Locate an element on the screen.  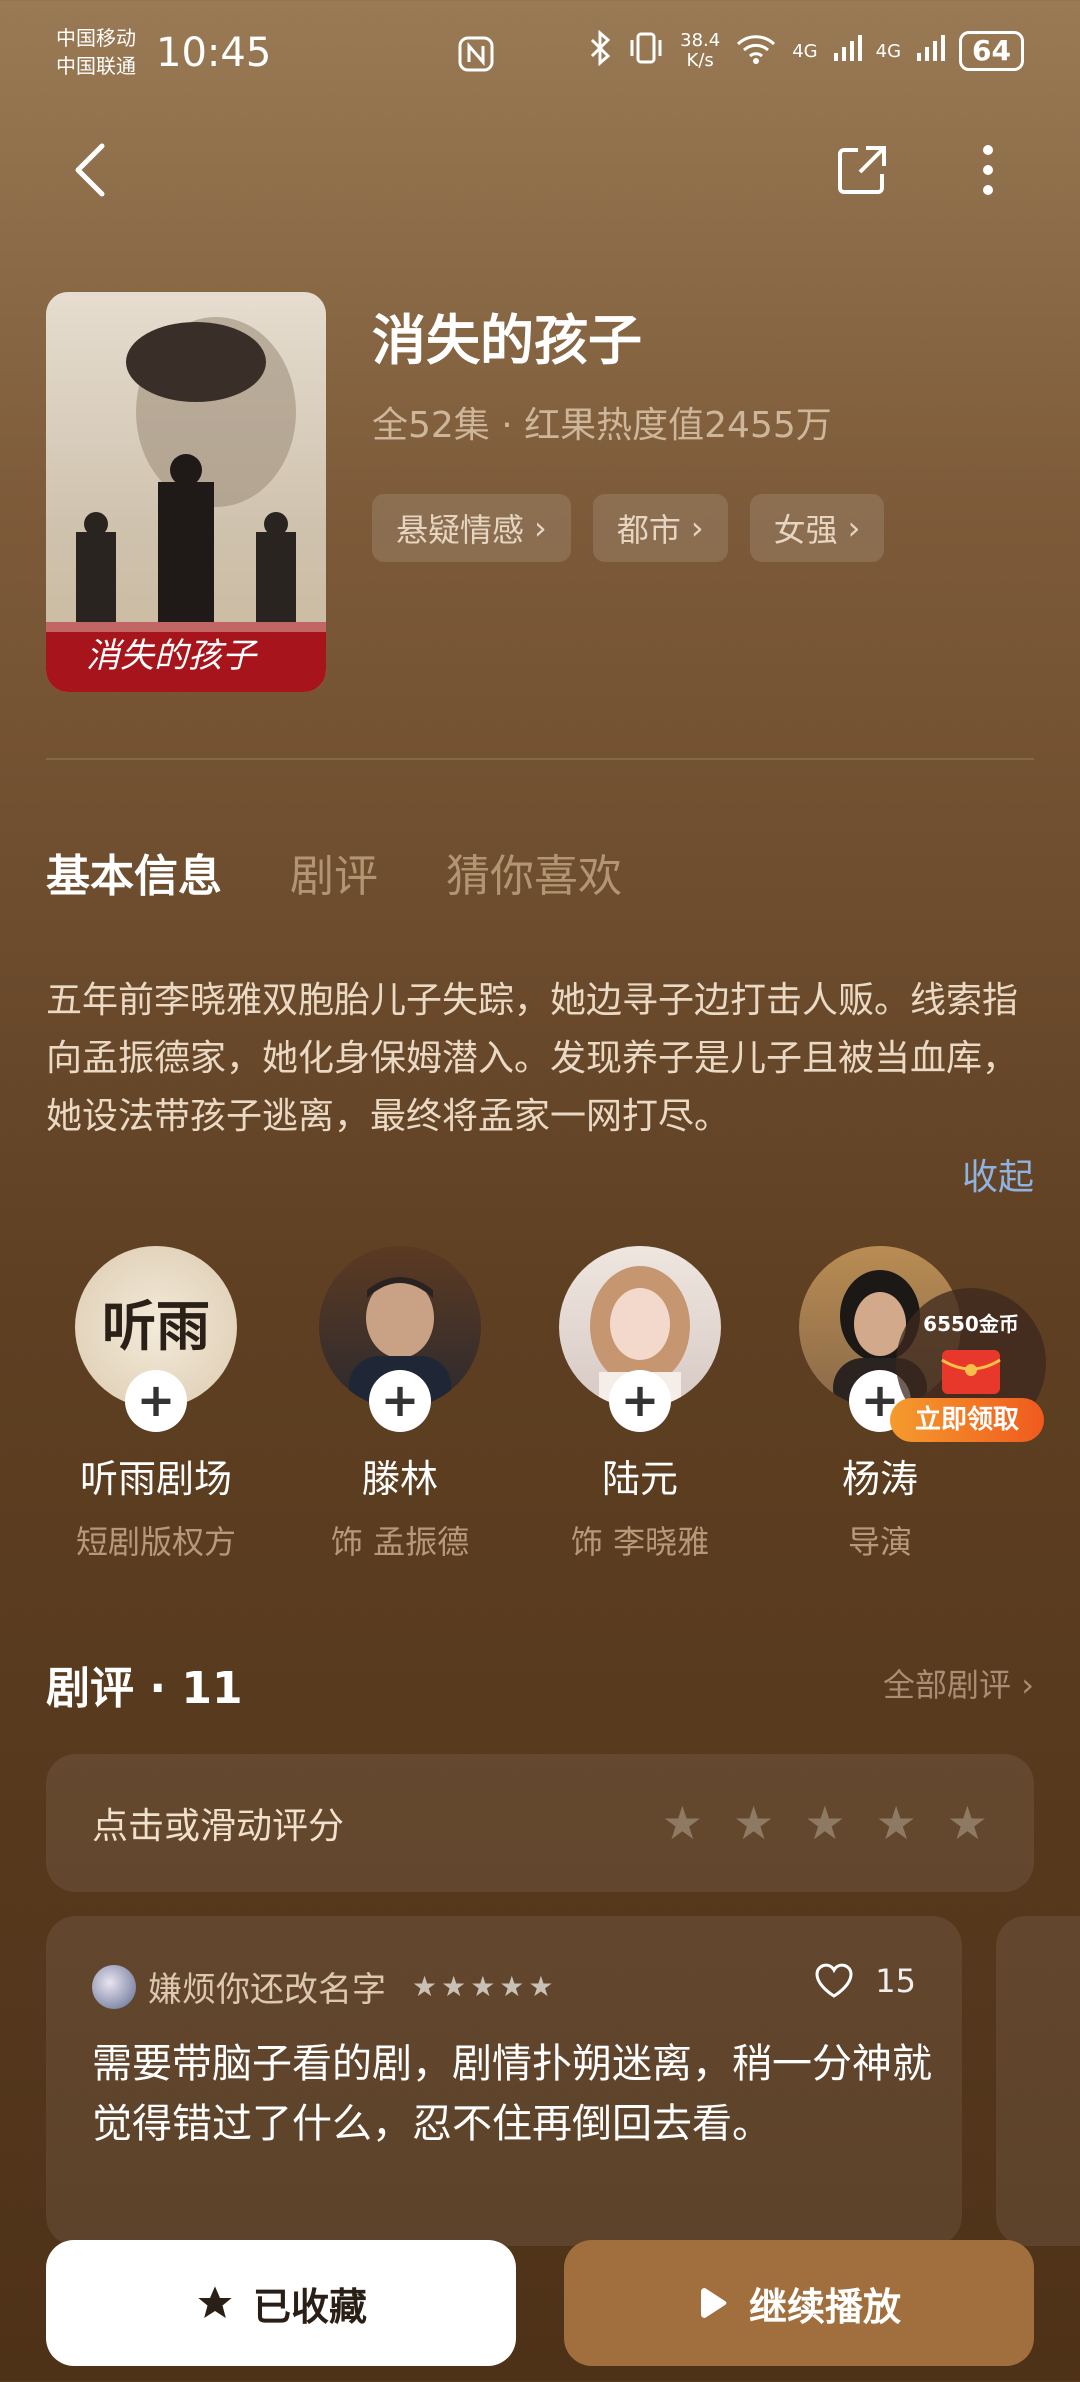
like-button: 15 is located at coordinates (864, 1981).